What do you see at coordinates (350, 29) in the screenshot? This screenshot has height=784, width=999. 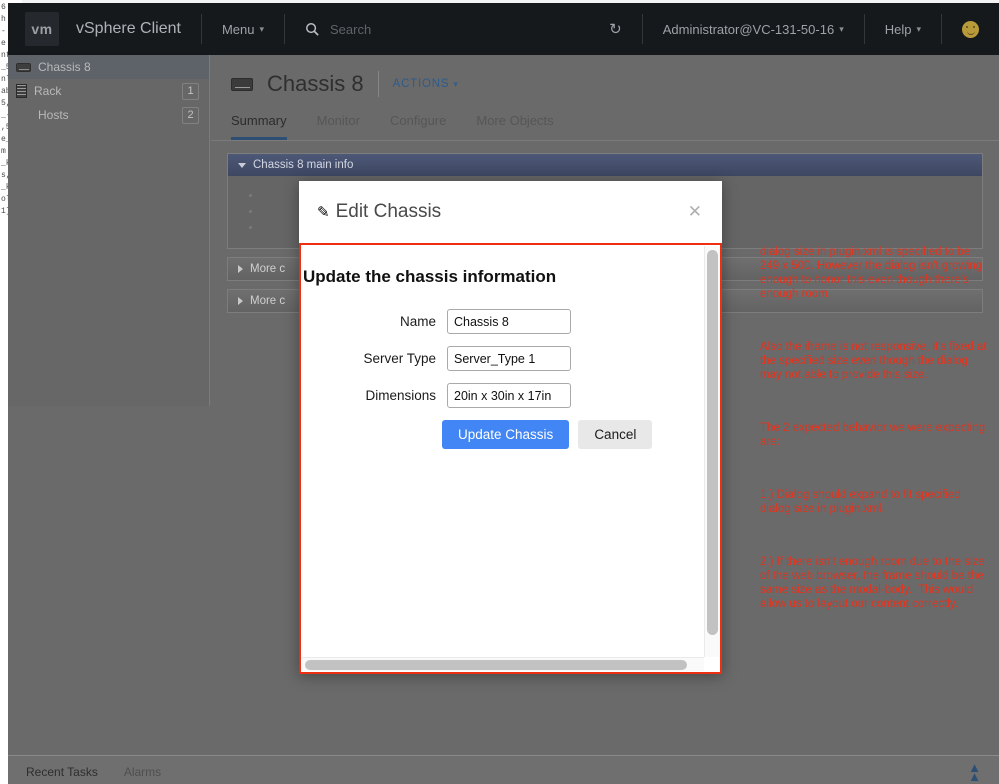 I see `search-input: Search` at bounding box center [350, 29].